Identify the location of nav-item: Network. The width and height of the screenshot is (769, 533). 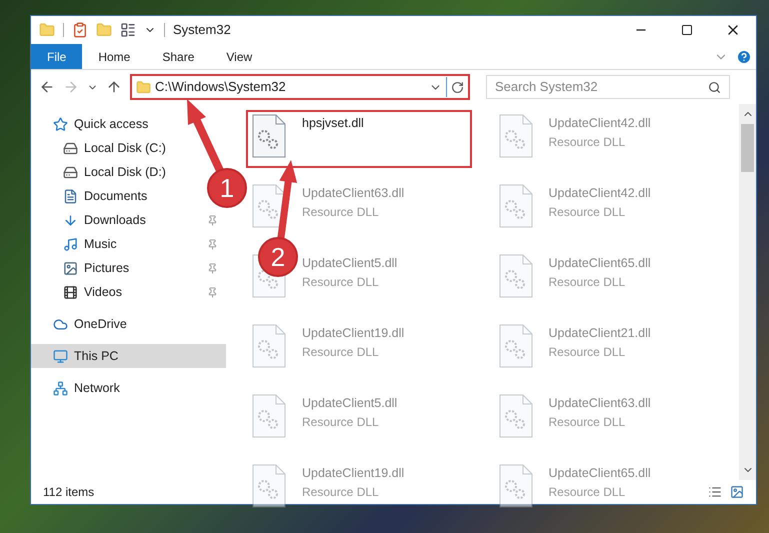
(128, 388).